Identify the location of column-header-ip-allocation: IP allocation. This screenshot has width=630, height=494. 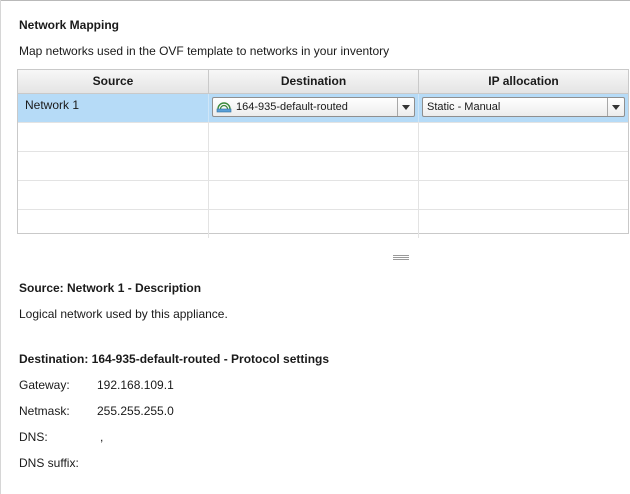
(523, 81).